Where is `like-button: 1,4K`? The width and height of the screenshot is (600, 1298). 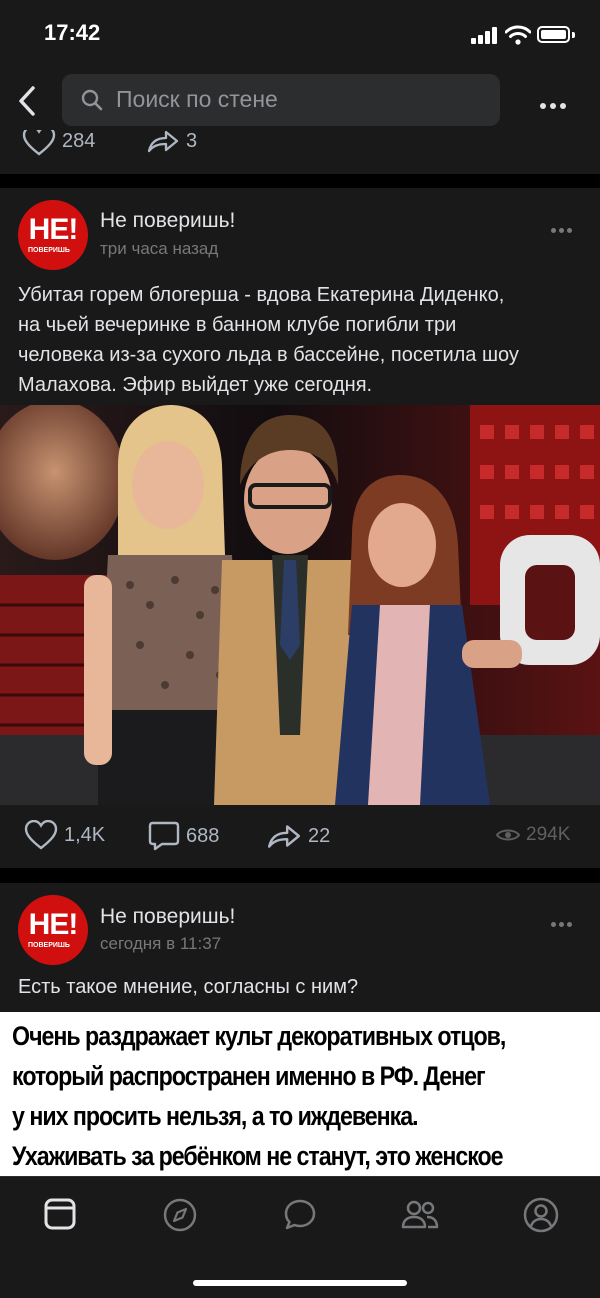
like-button: 1,4K is located at coordinates (64, 835).